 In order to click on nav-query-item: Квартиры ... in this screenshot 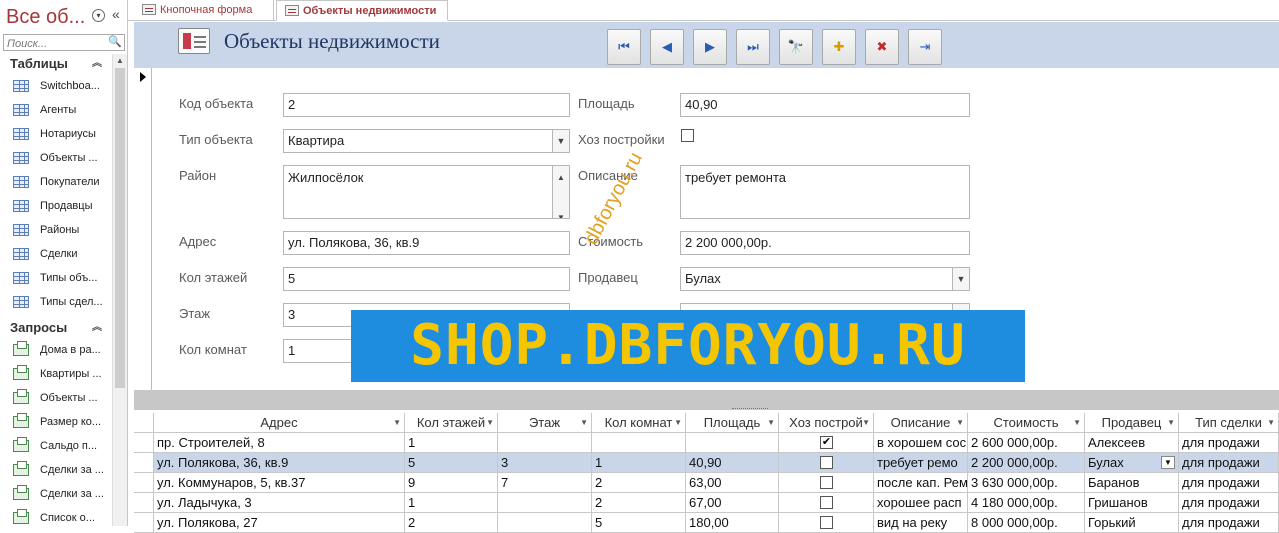, I will do `click(56, 374)`.